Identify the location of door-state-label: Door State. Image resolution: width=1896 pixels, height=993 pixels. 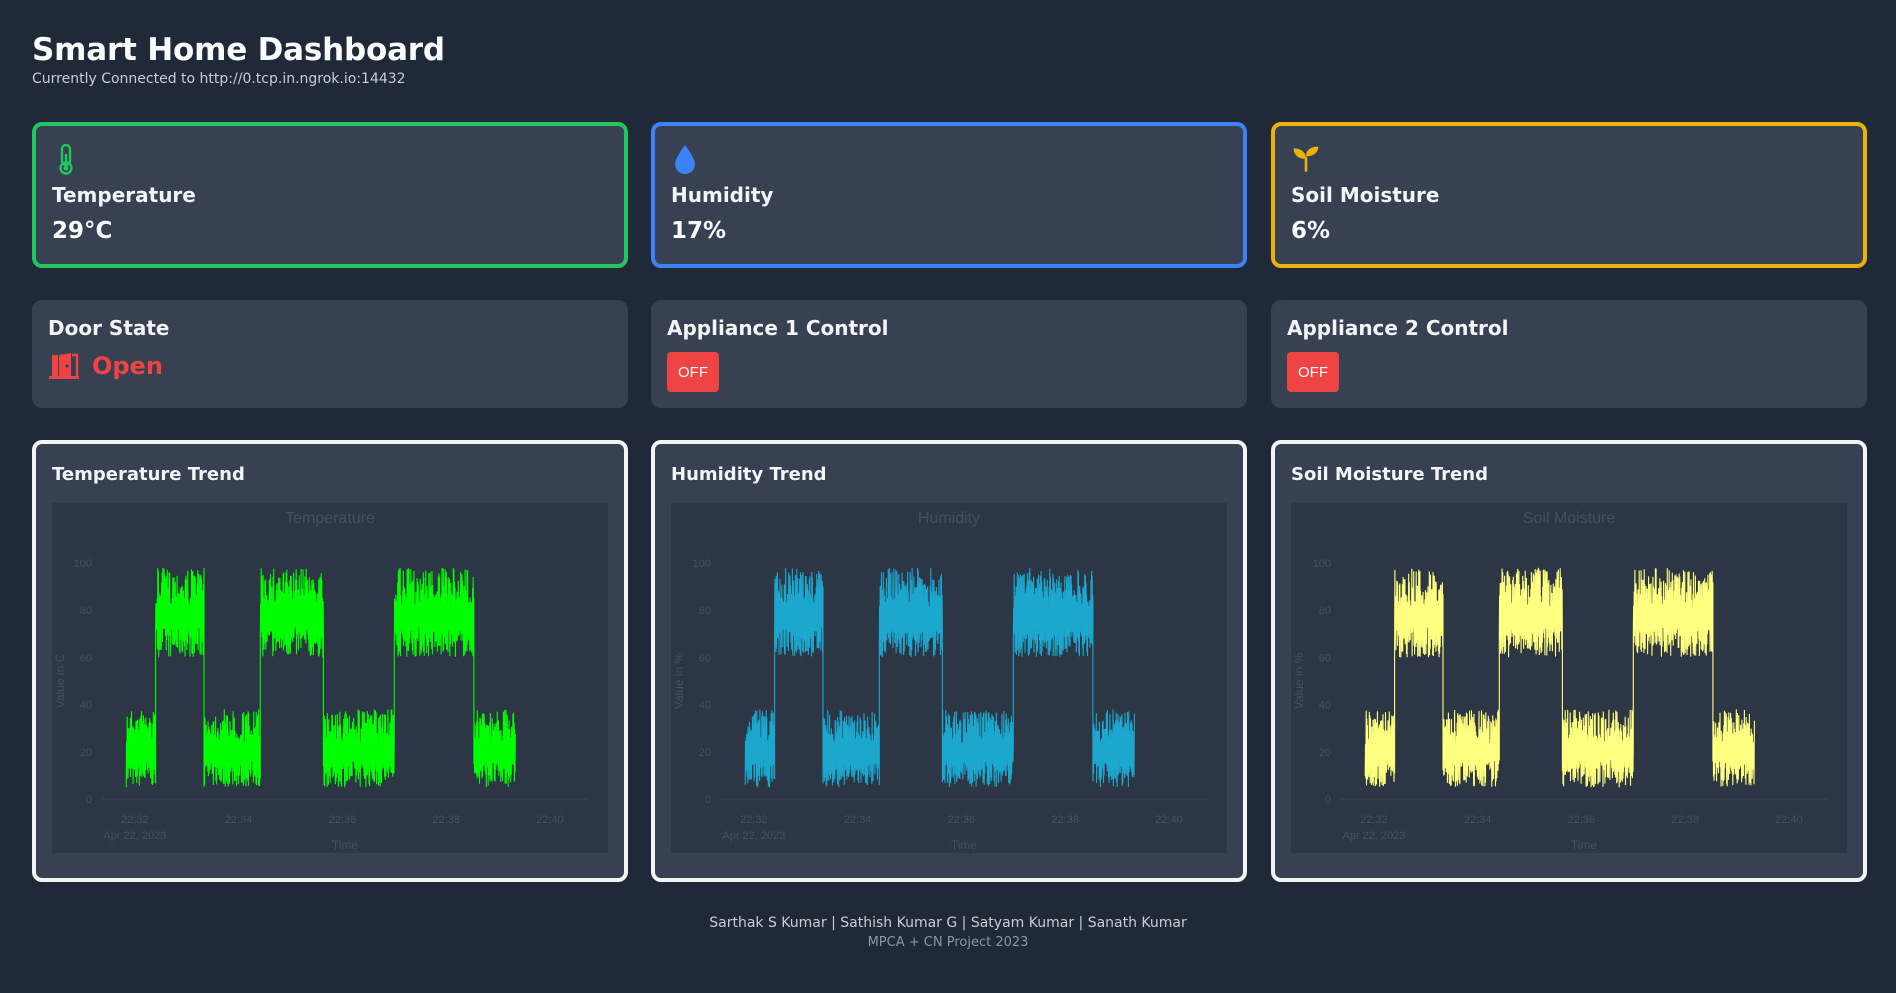
(109, 328).